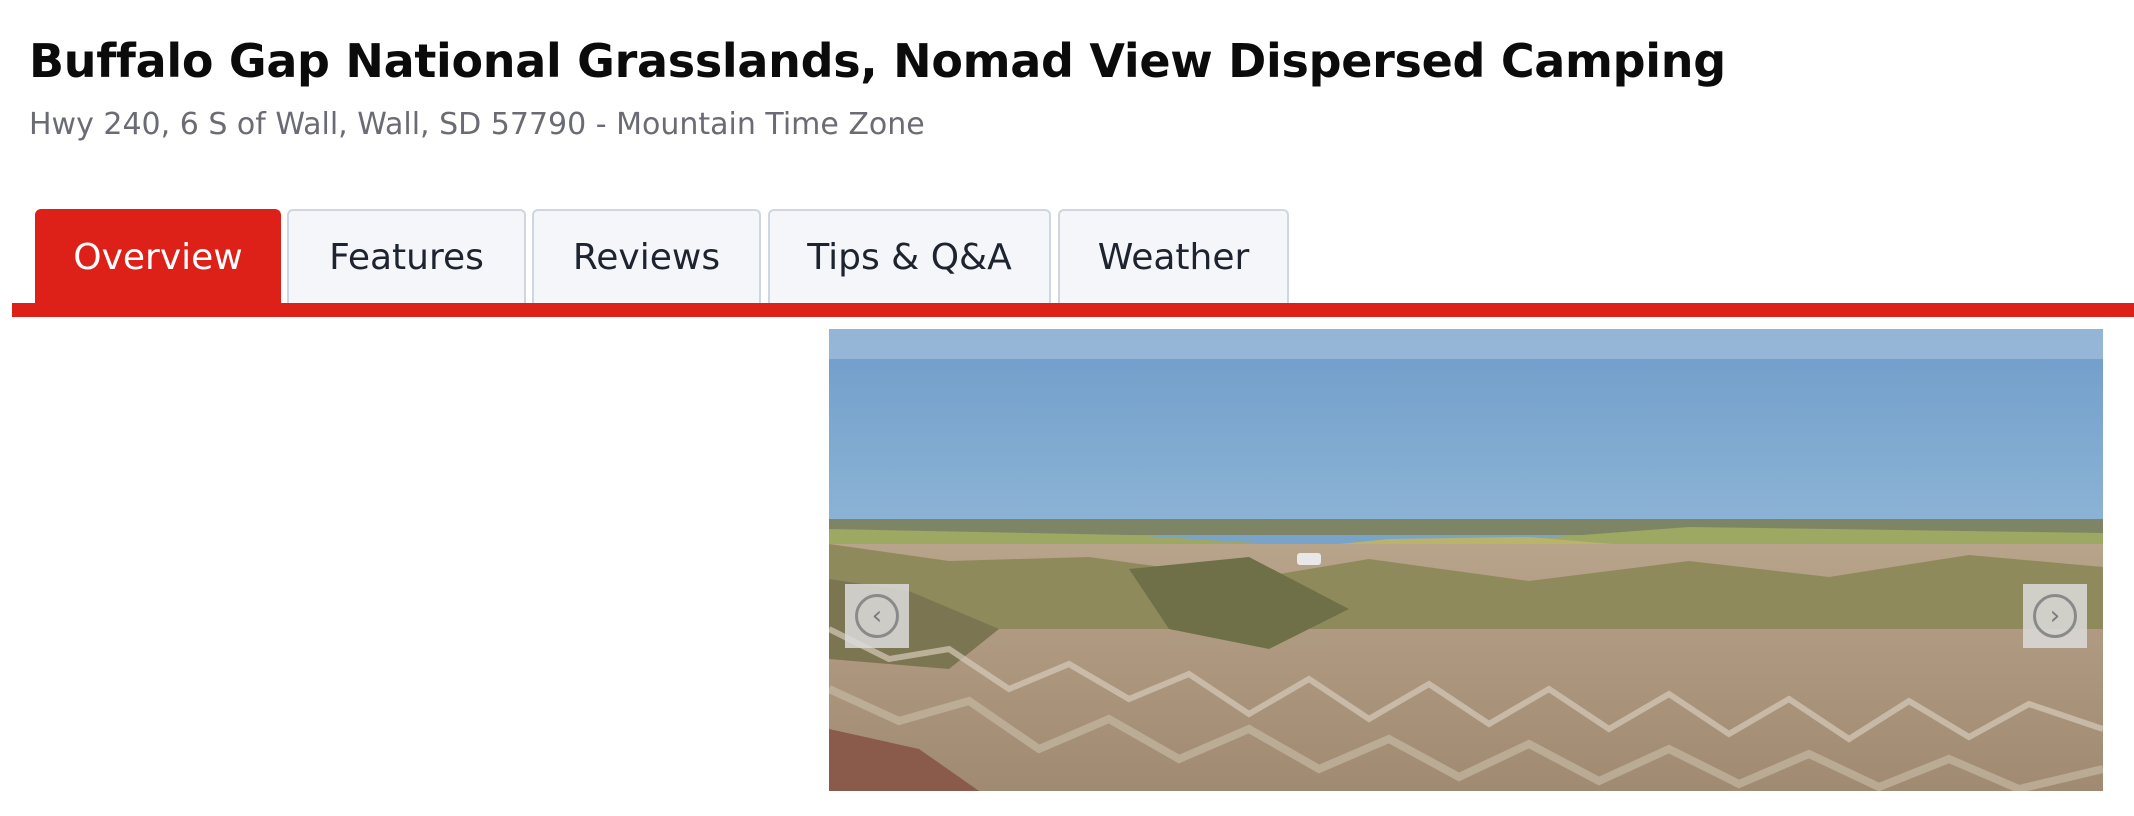 The height and width of the screenshot is (816, 2134). I want to click on tab-label: Features, so click(406, 257).